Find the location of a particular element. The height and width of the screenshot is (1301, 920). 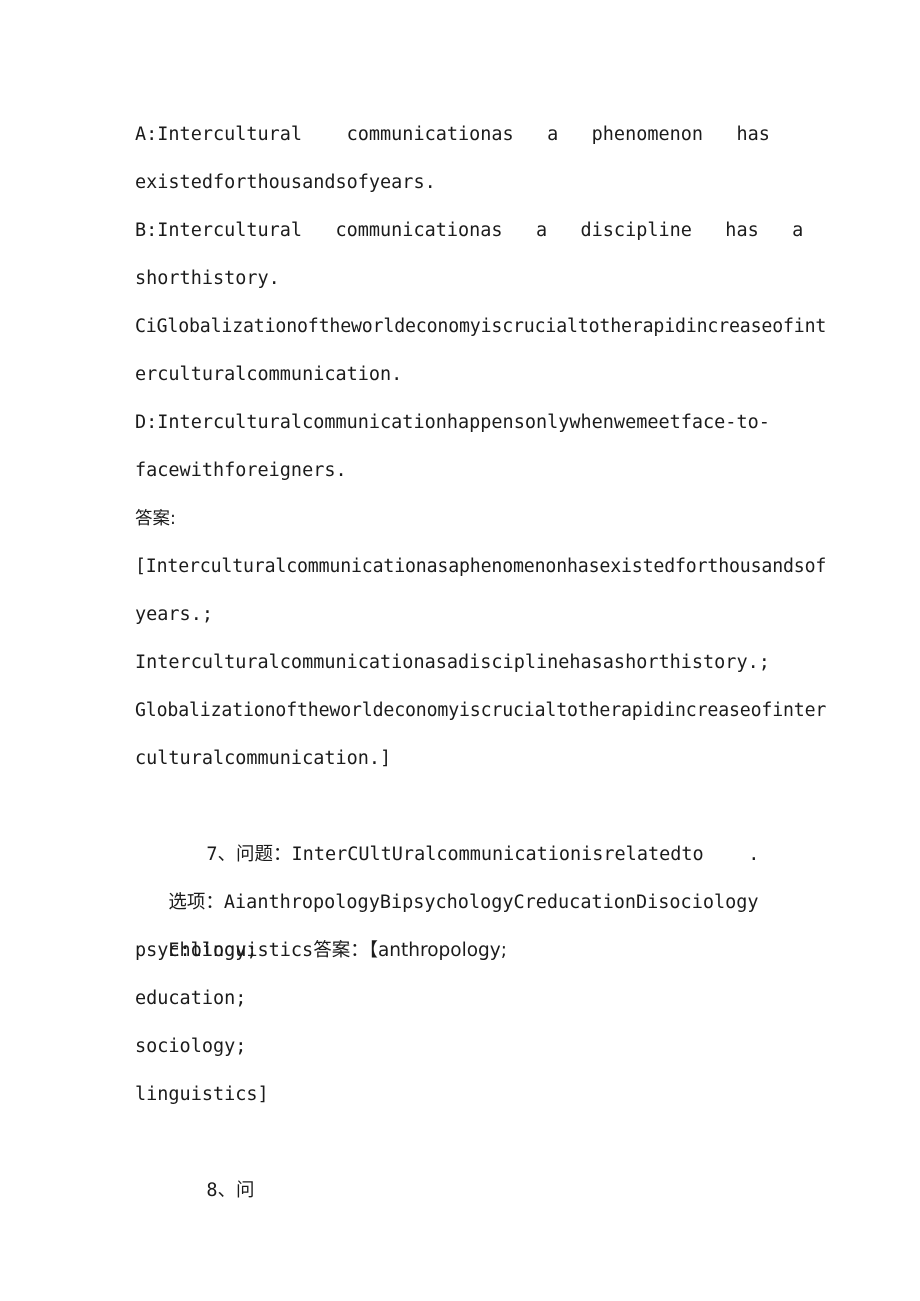

answer-label: 答案: is located at coordinates (155, 519).